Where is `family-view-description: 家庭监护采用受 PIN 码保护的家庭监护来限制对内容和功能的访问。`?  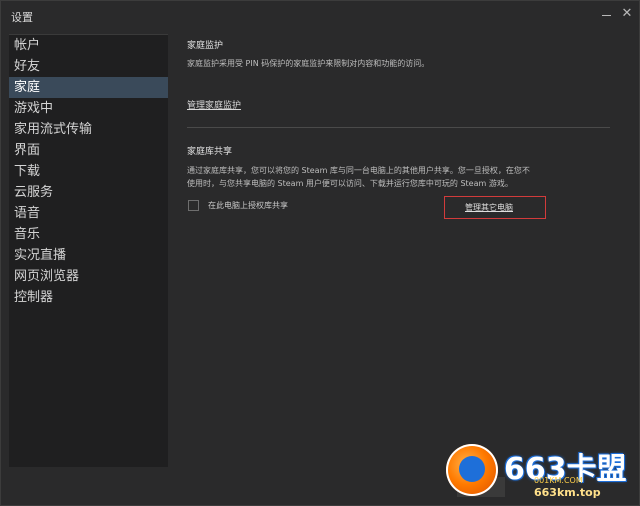
family-view-description: 家庭监护采用受 PIN 码保护的家庭监护来限制对内容和功能的访问。 is located at coordinates (308, 63).